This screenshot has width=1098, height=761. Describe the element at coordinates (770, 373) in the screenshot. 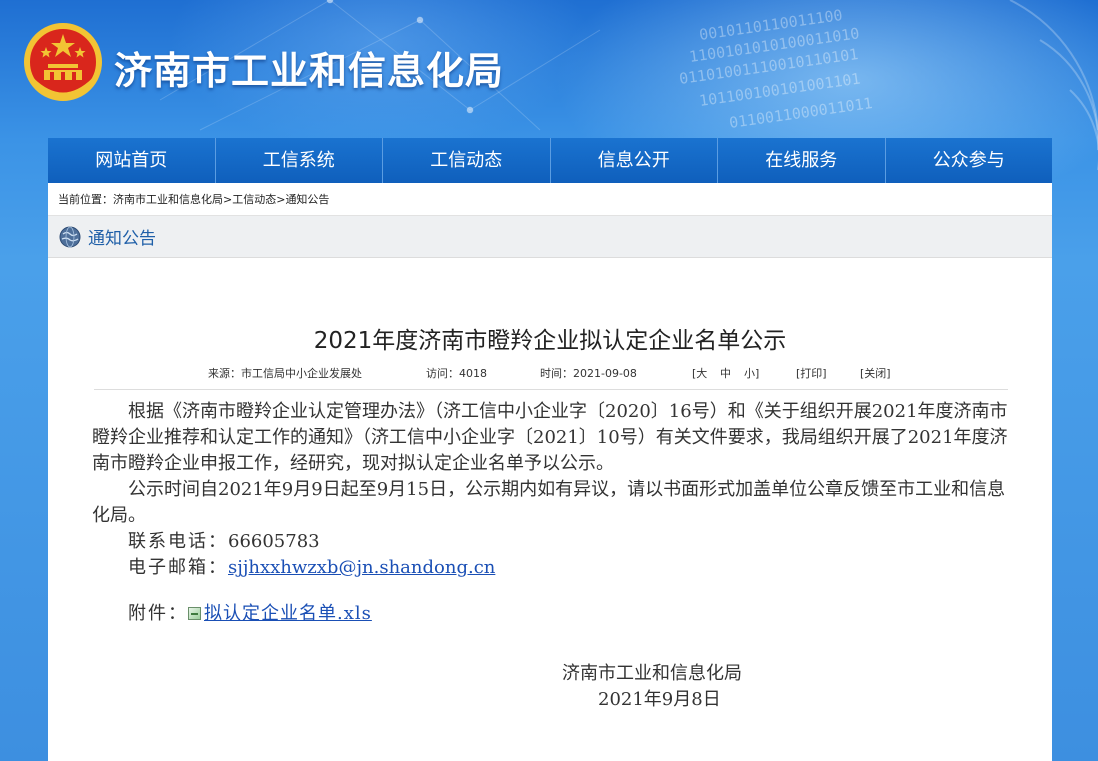

I see `font-size-small-button: 小]` at that location.